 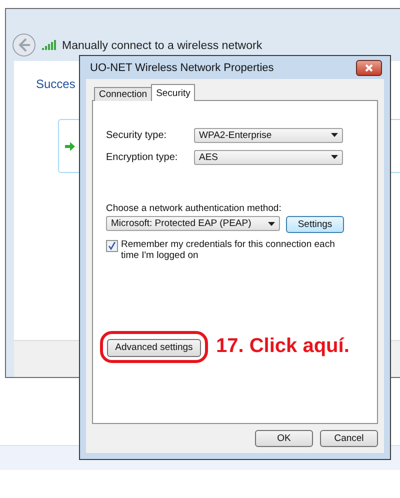 I want to click on remember-checkbox, so click(x=112, y=246).